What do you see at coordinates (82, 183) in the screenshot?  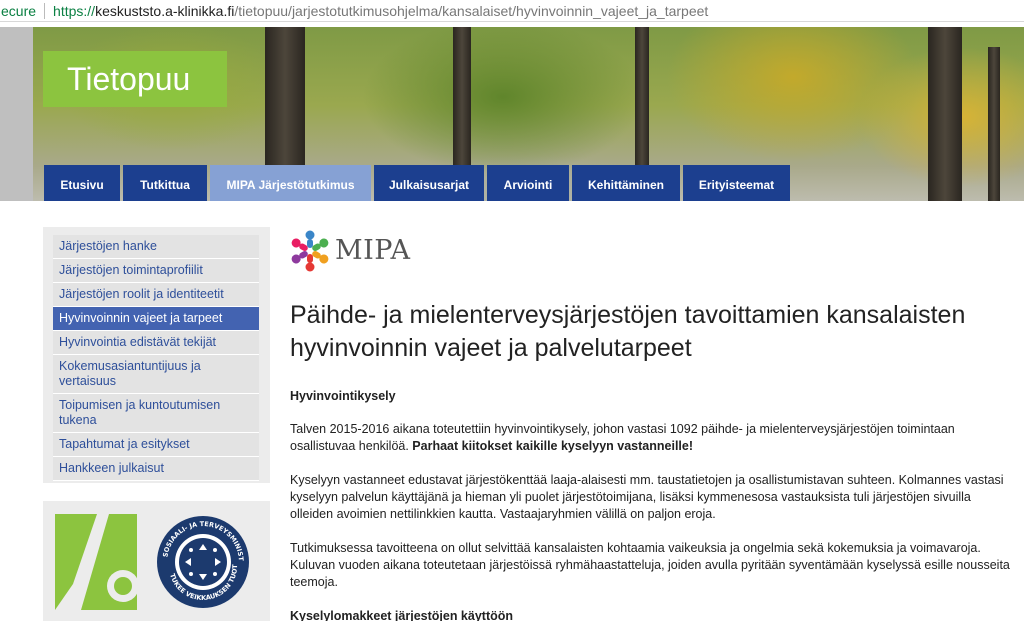 I see `nav-tab-etusivu: Etusivu` at bounding box center [82, 183].